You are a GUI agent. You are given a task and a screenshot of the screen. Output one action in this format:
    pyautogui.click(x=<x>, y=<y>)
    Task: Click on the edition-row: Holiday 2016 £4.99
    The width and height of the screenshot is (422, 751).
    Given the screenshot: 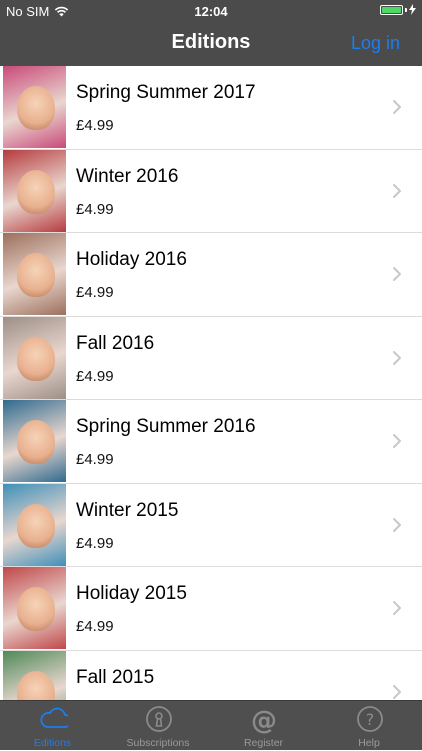 What is the action you would take?
    pyautogui.click(x=211, y=275)
    